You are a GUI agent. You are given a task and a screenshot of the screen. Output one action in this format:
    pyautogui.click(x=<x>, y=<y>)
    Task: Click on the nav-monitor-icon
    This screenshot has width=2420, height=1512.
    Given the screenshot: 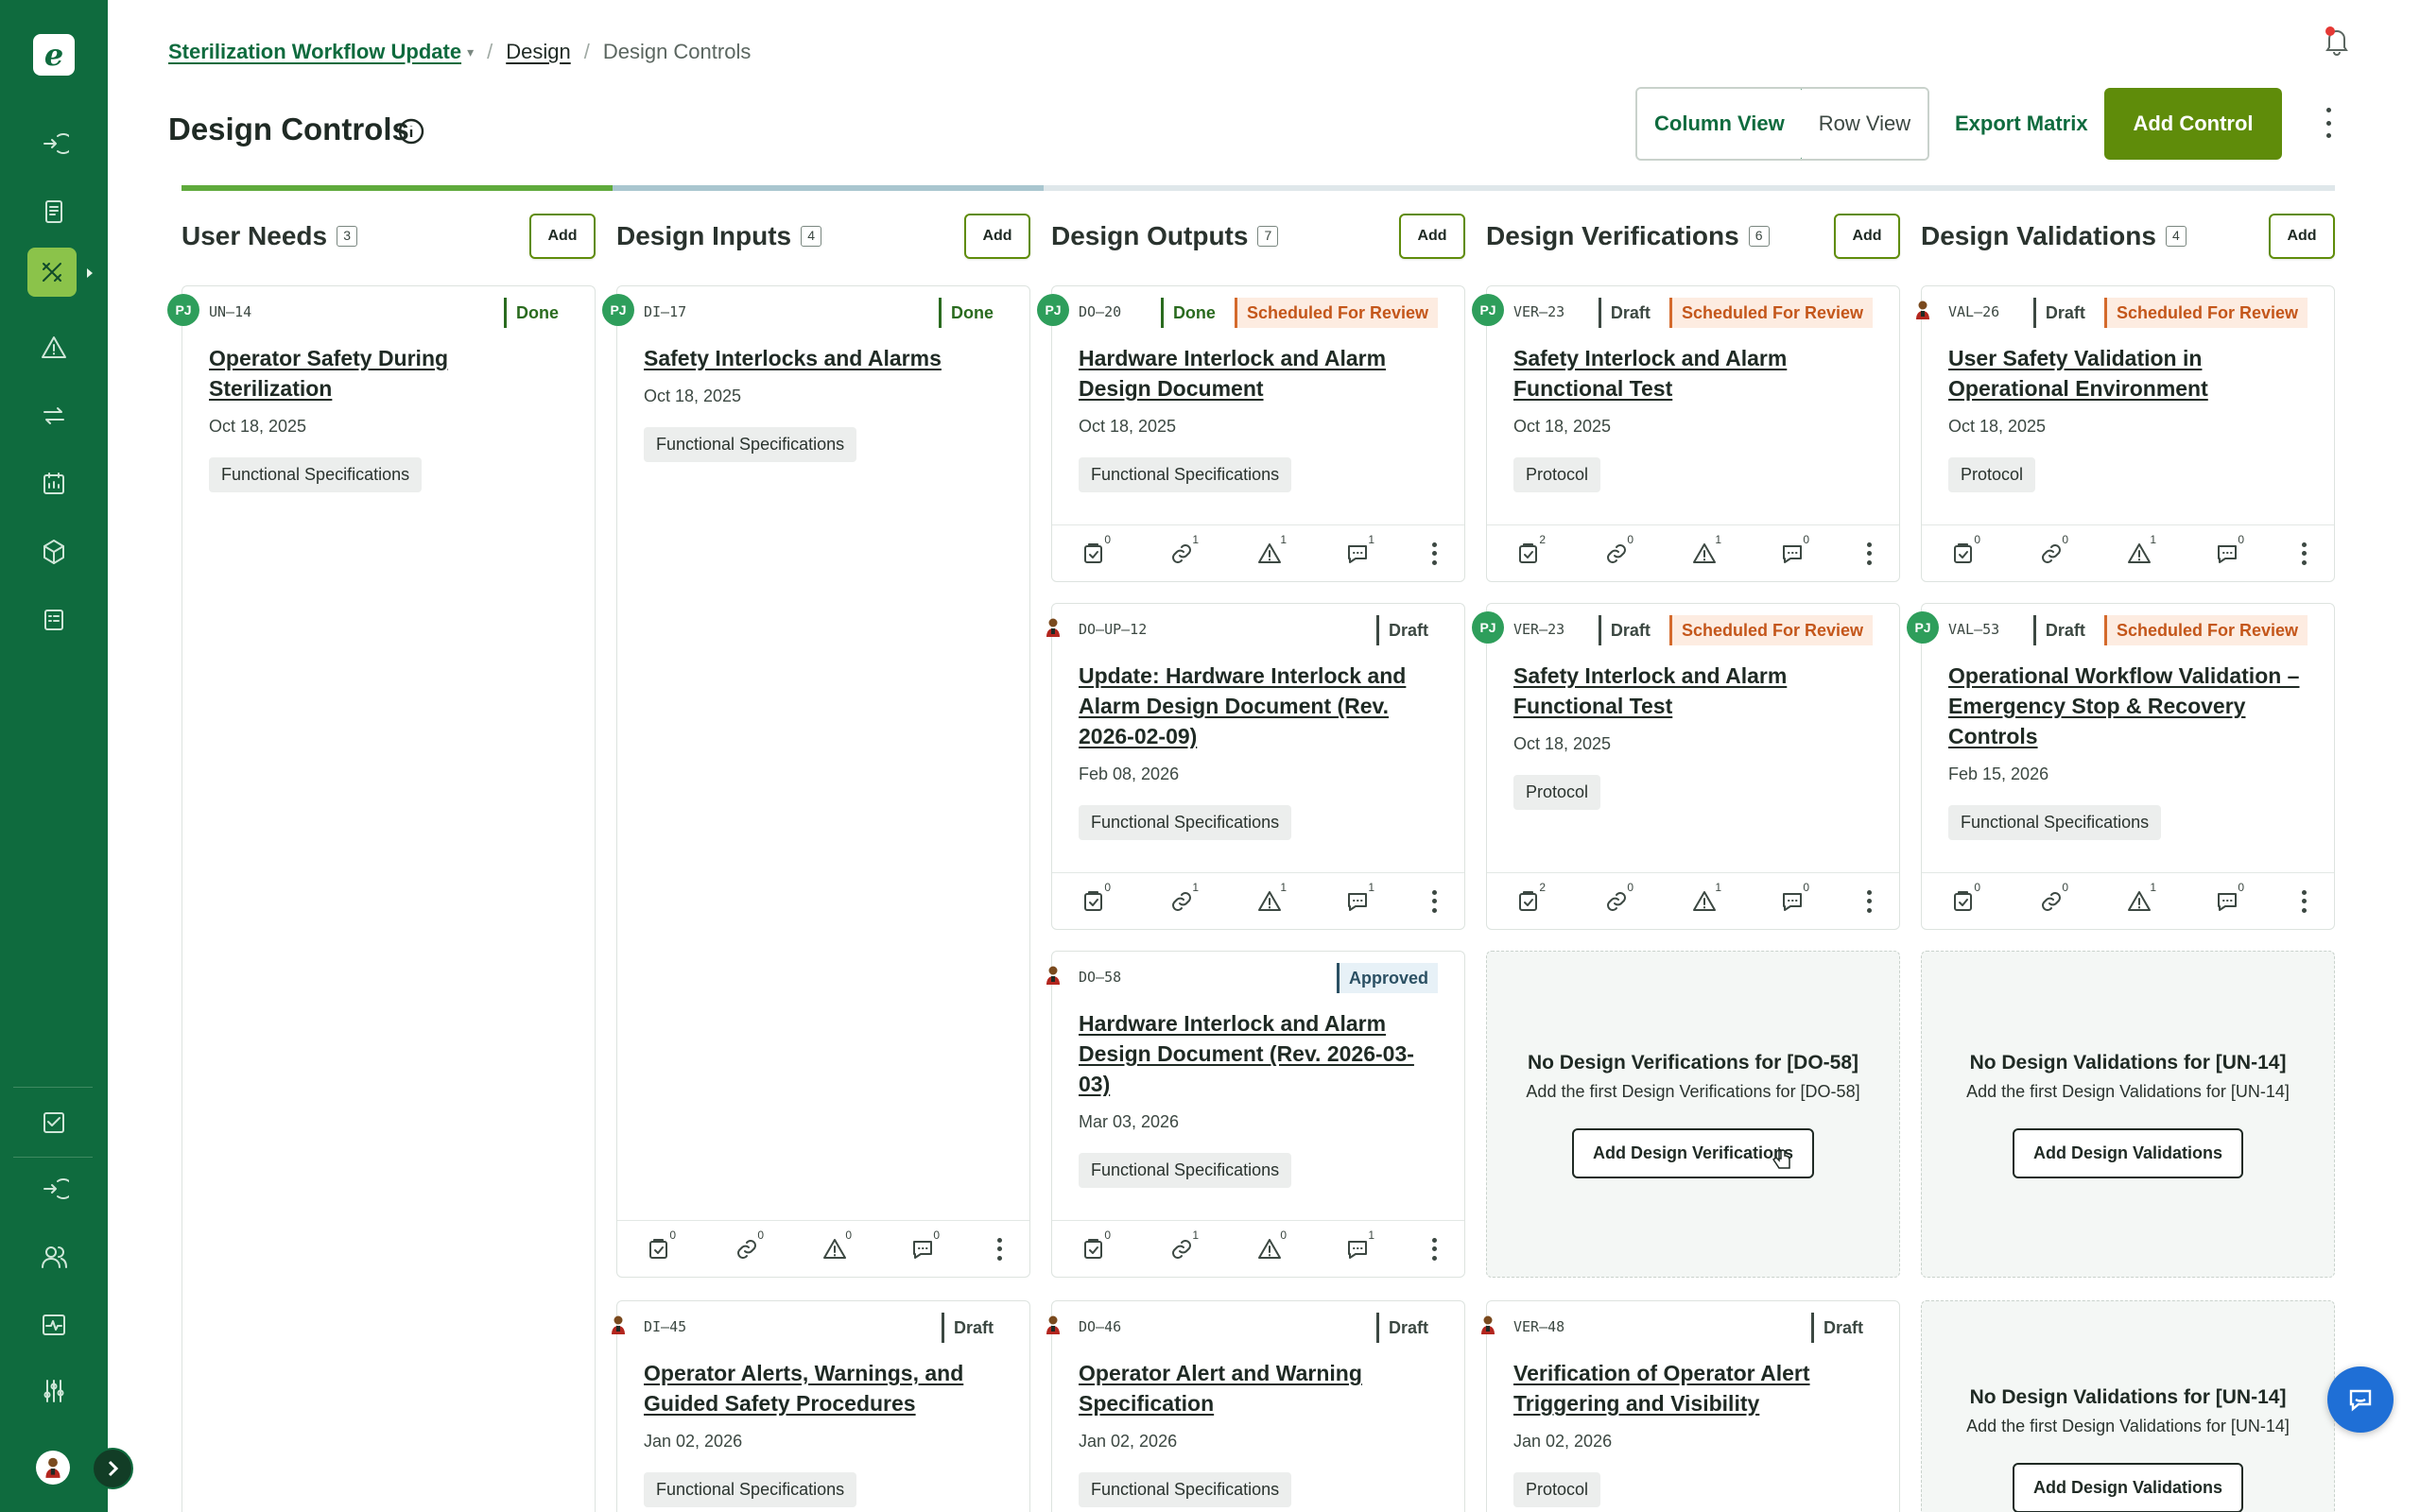 What is the action you would take?
    pyautogui.click(x=54, y=1325)
    